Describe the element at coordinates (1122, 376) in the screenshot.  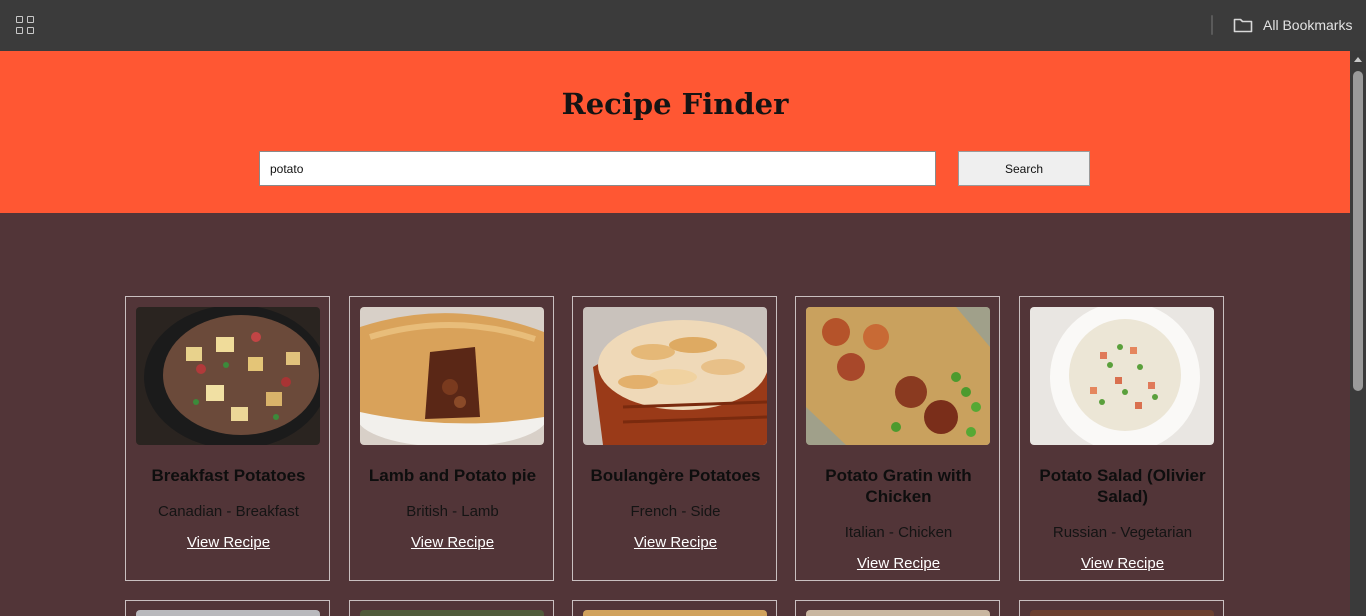
I see `olivier-salad-photo` at that location.